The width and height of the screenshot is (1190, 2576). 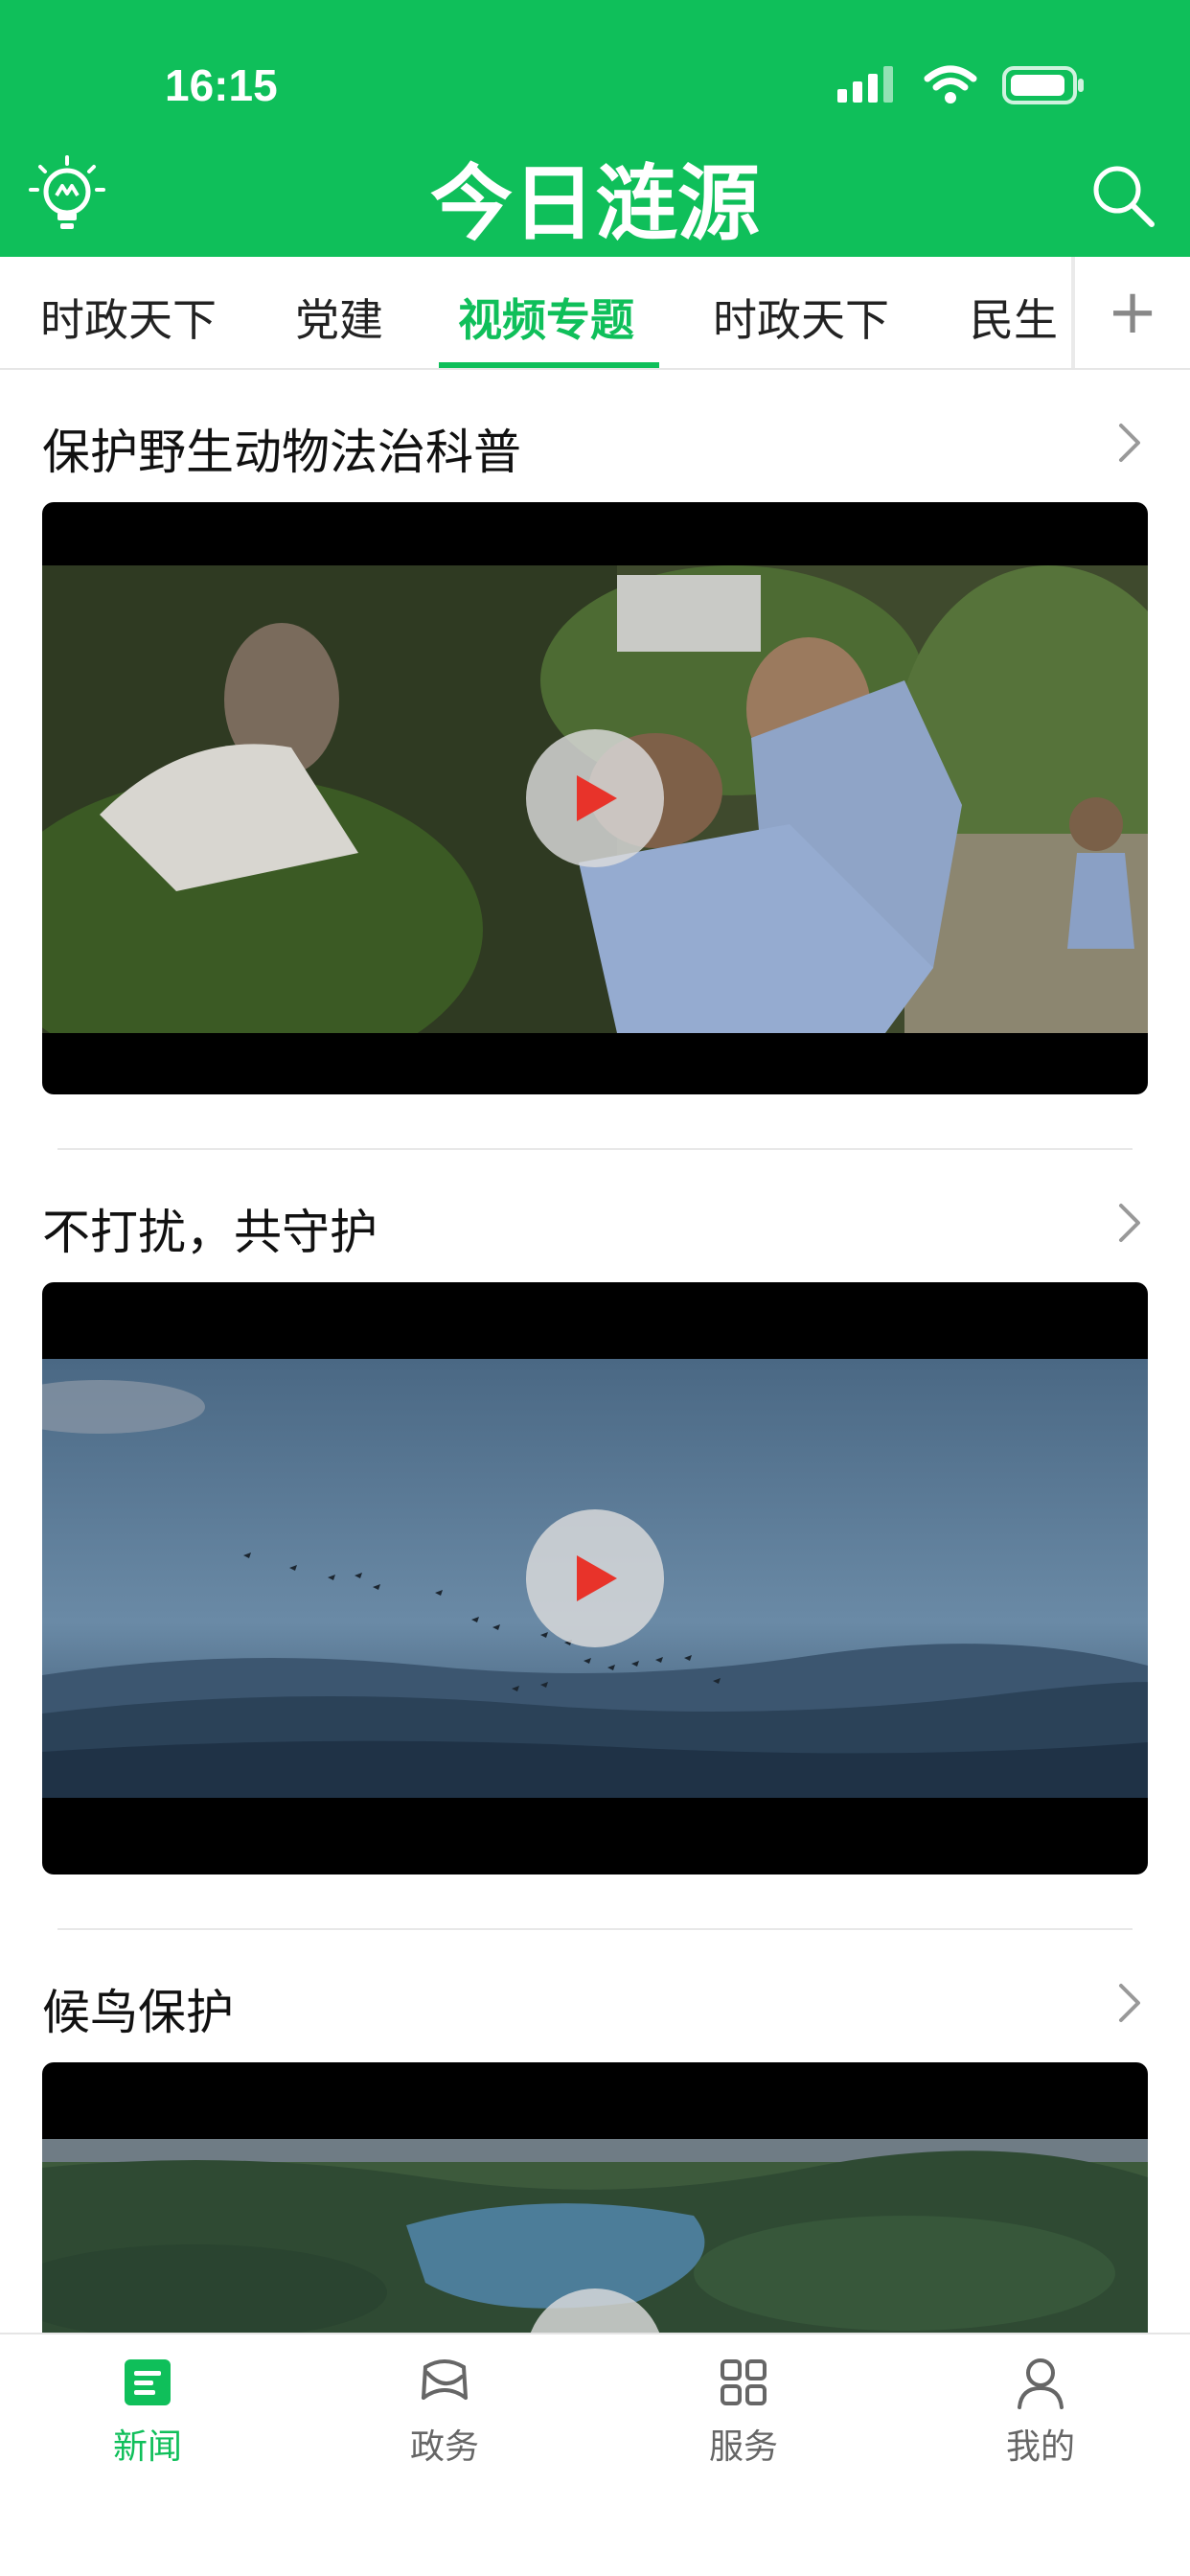 What do you see at coordinates (595, 2454) in the screenshot?
I see `bottom-navigation: 新闻 政务 服务 我的` at bounding box center [595, 2454].